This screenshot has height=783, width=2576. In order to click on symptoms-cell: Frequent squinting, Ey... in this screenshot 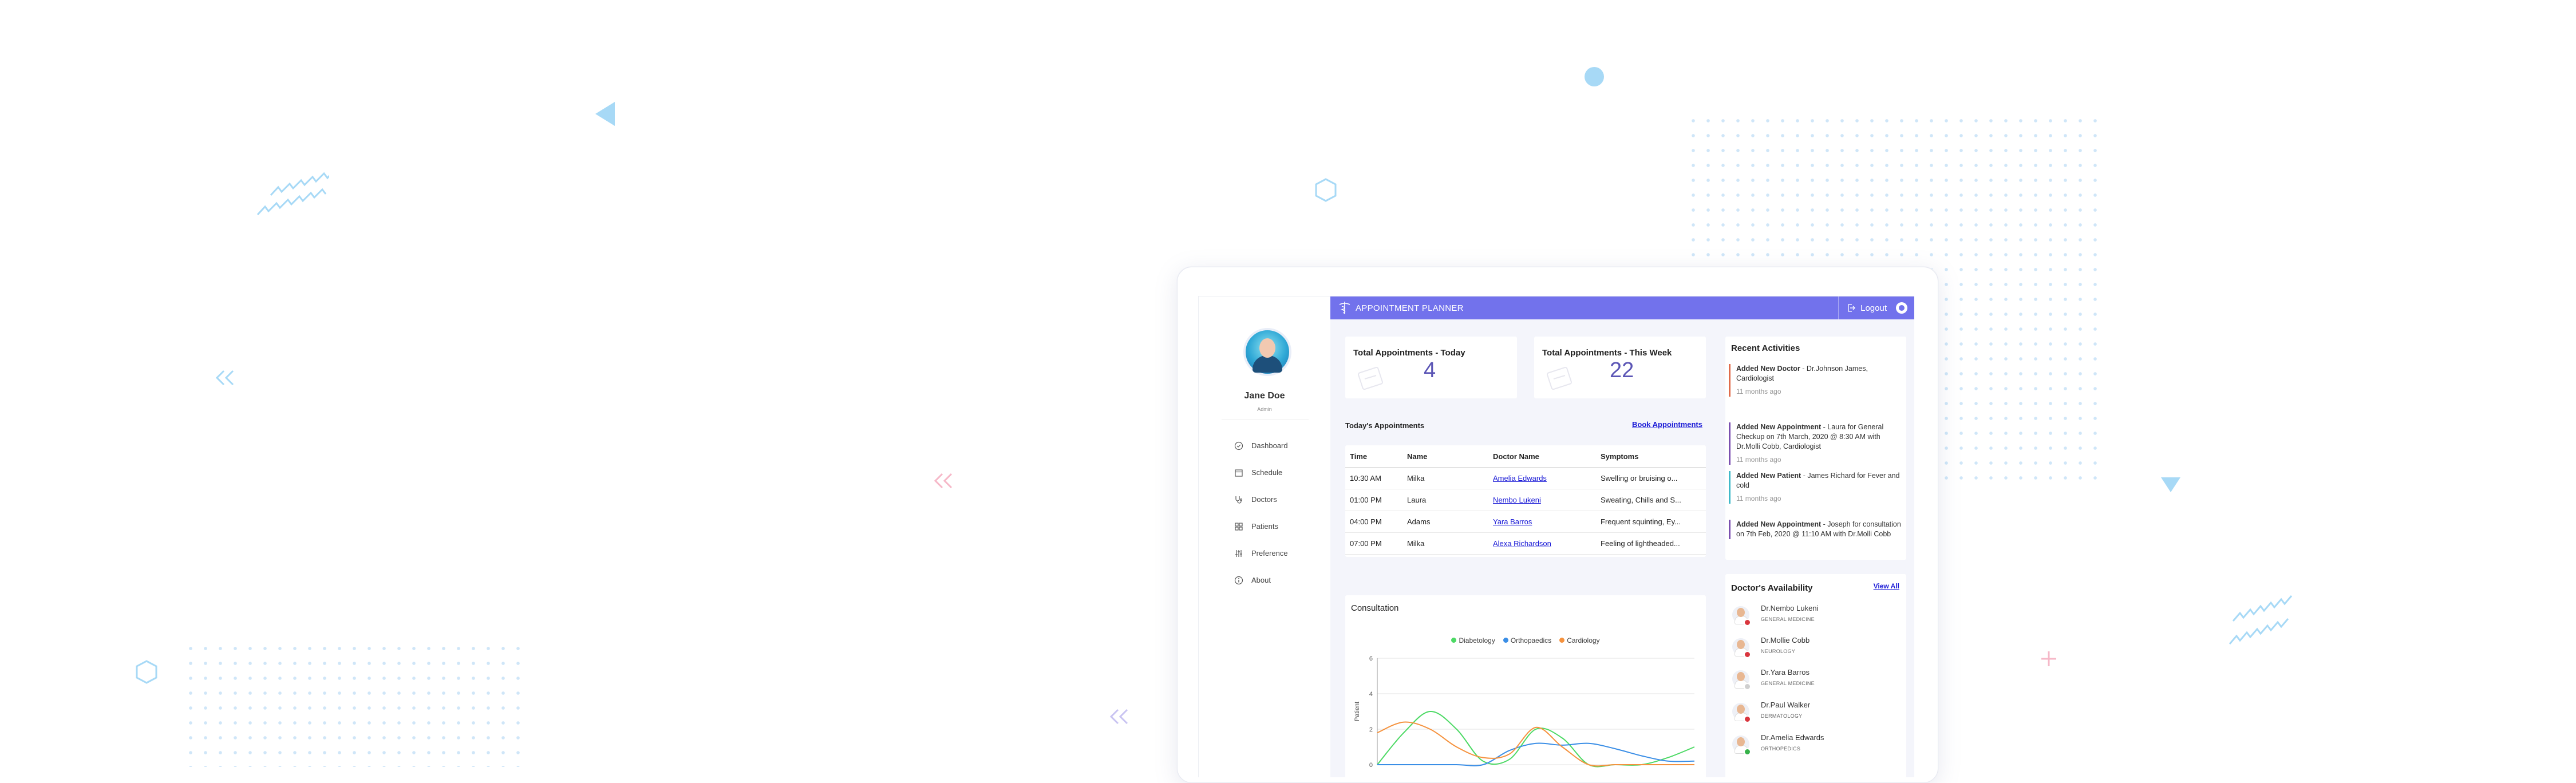, I will do `click(1651, 522)`.